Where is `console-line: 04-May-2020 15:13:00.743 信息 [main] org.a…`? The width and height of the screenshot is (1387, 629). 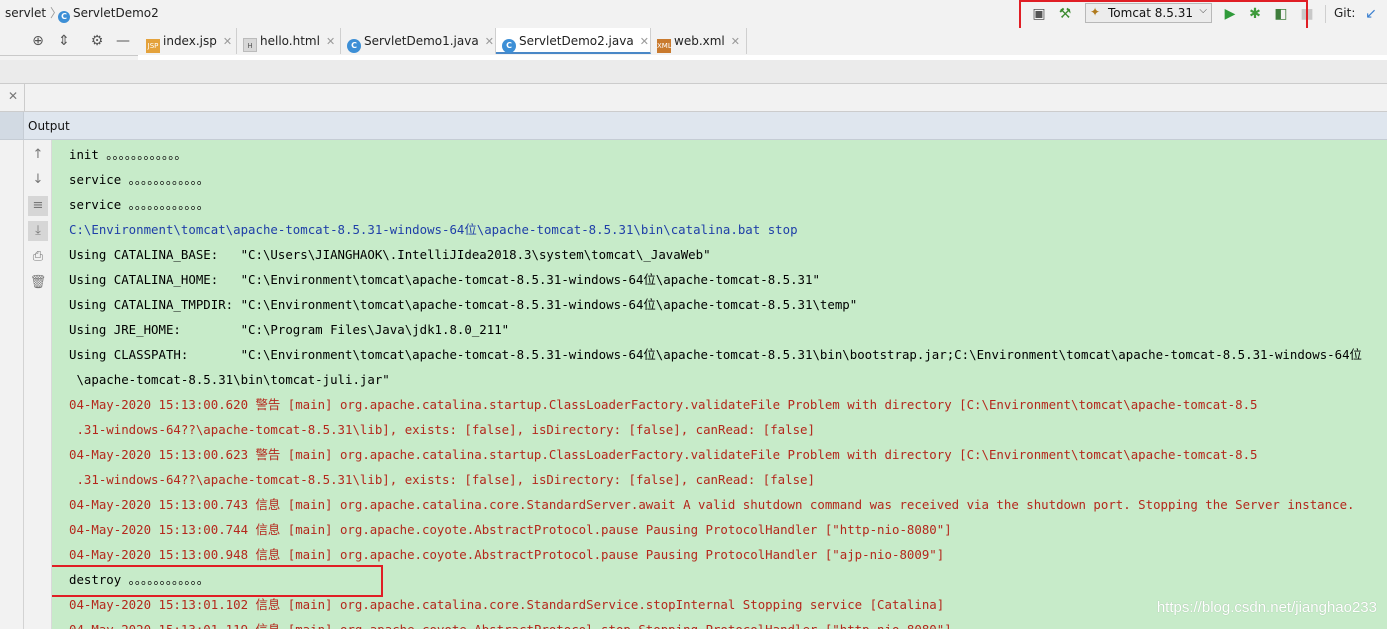
console-line: 04-May-2020 15:13:00.743 信息 [main] org.a… is located at coordinates (712, 504).